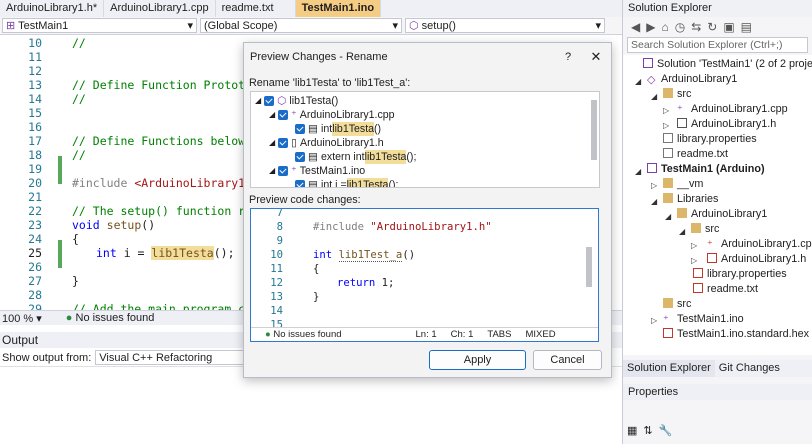  What do you see at coordinates (52, 8) in the screenshot?
I see `tab-arduinolibrary1-h: ArduinoLibrary1.h*` at bounding box center [52, 8].